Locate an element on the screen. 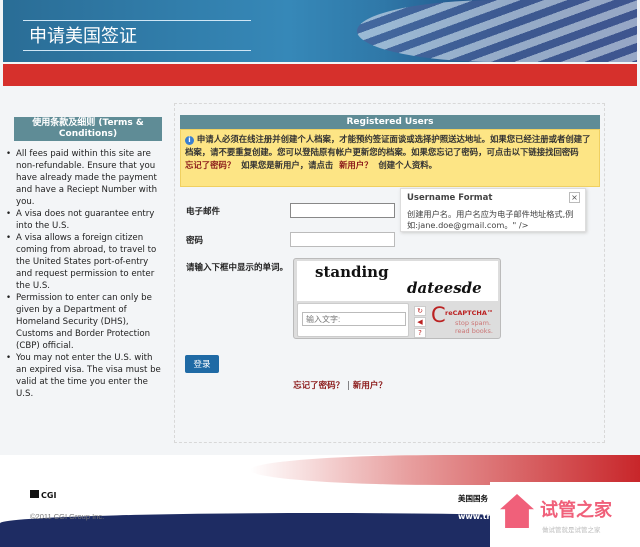 This screenshot has height=547, width=640. refresh-icon: ↻ is located at coordinates (420, 311).